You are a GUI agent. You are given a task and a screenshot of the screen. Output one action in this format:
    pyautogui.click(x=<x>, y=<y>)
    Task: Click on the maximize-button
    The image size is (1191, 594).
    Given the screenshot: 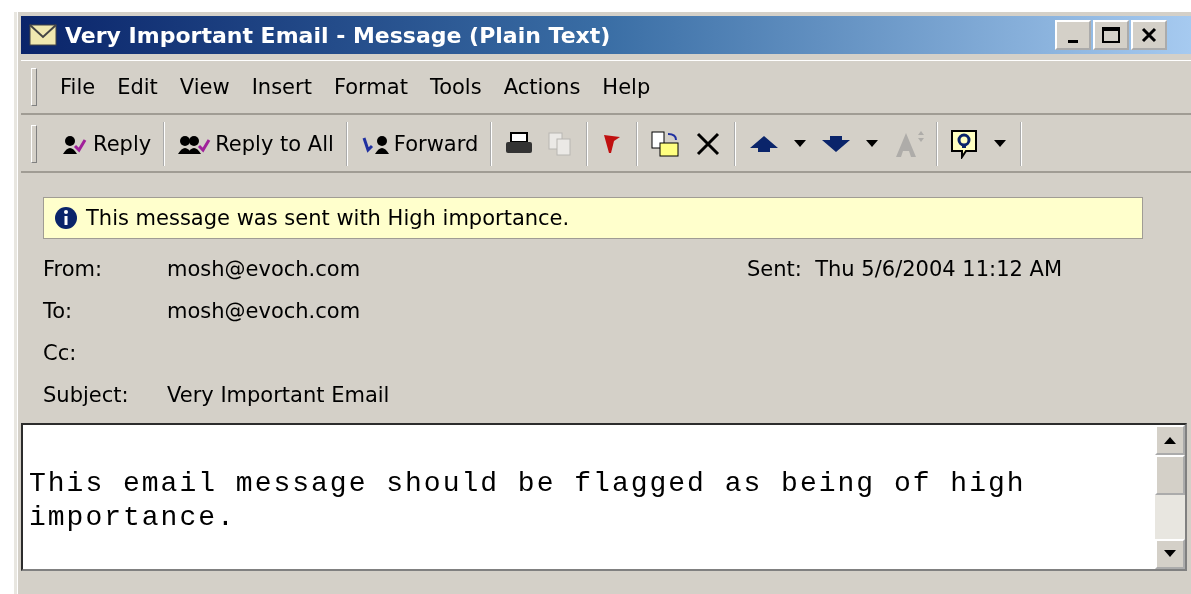 What is the action you would take?
    pyautogui.click(x=1111, y=35)
    